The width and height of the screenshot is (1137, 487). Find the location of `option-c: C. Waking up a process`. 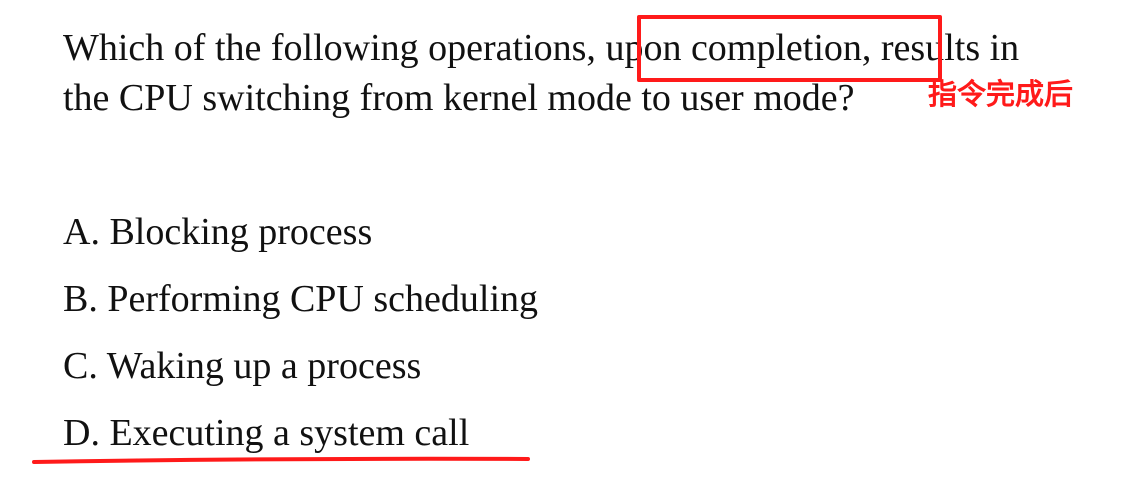

option-c: C. Waking up a process is located at coordinates (242, 366).